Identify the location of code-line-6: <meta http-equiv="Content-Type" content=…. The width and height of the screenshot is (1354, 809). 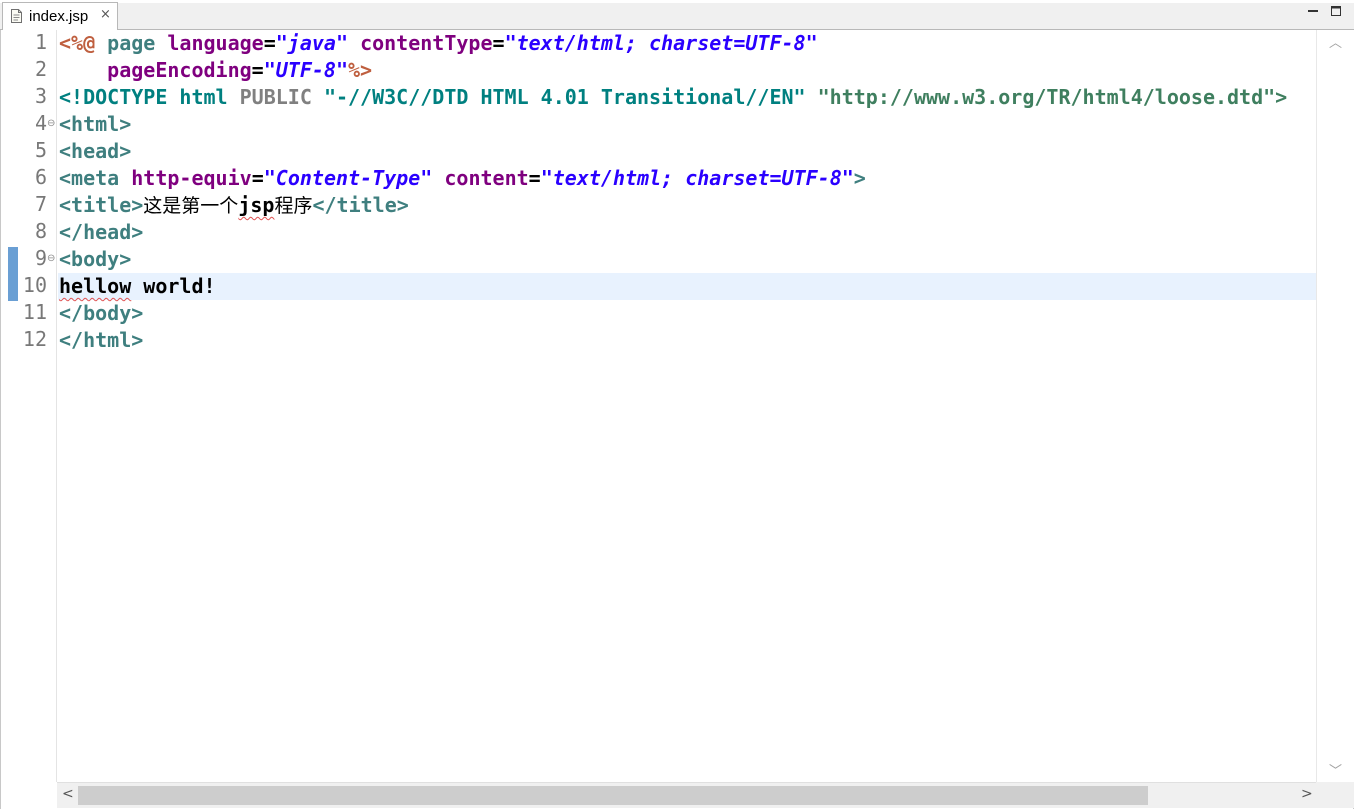
(462, 178).